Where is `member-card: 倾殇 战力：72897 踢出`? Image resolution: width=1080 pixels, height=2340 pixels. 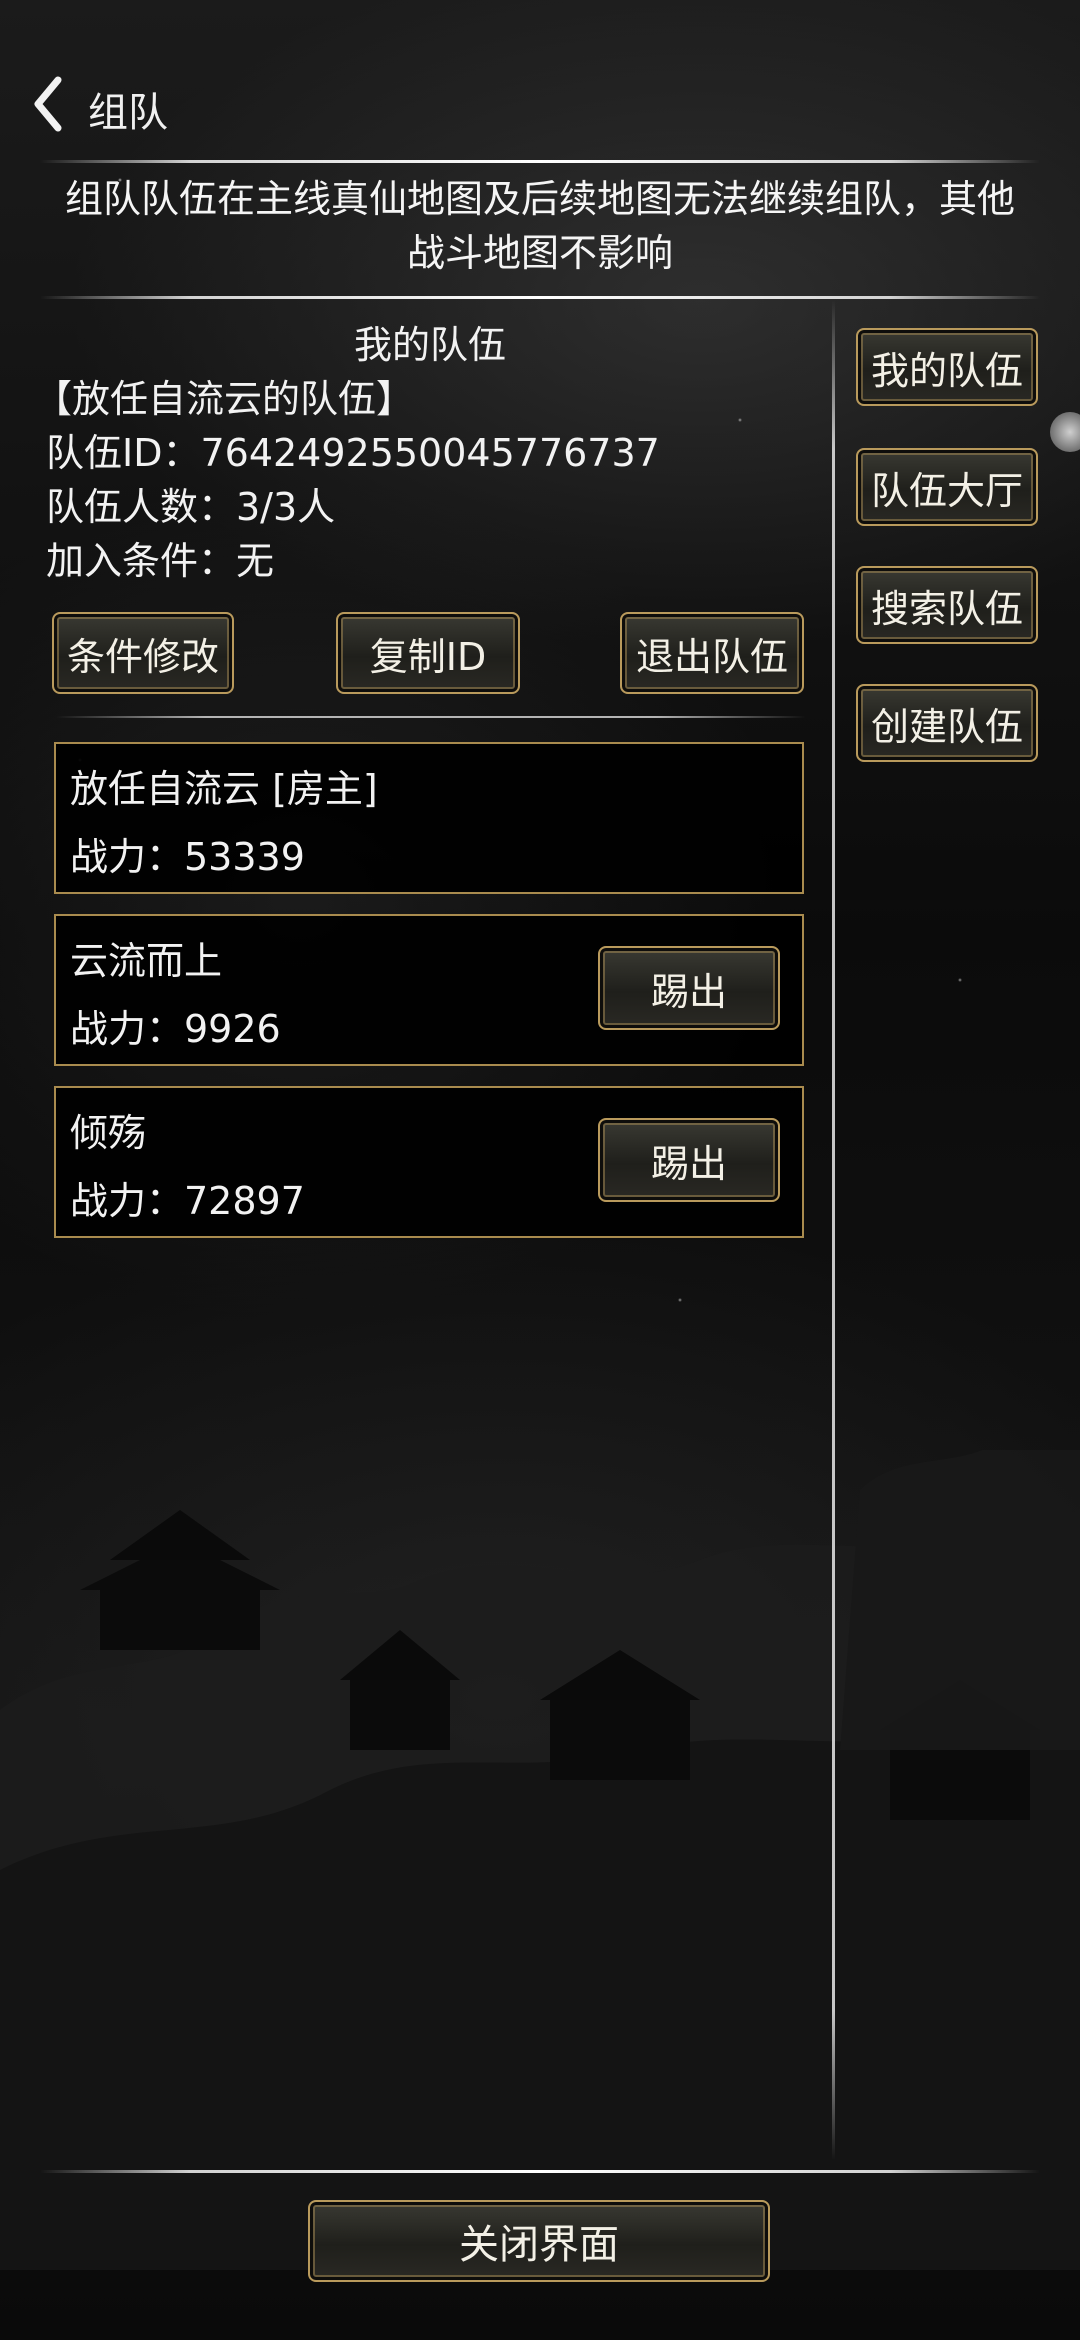
member-card: 倾殇 战力：72897 踢出 is located at coordinates (429, 1162).